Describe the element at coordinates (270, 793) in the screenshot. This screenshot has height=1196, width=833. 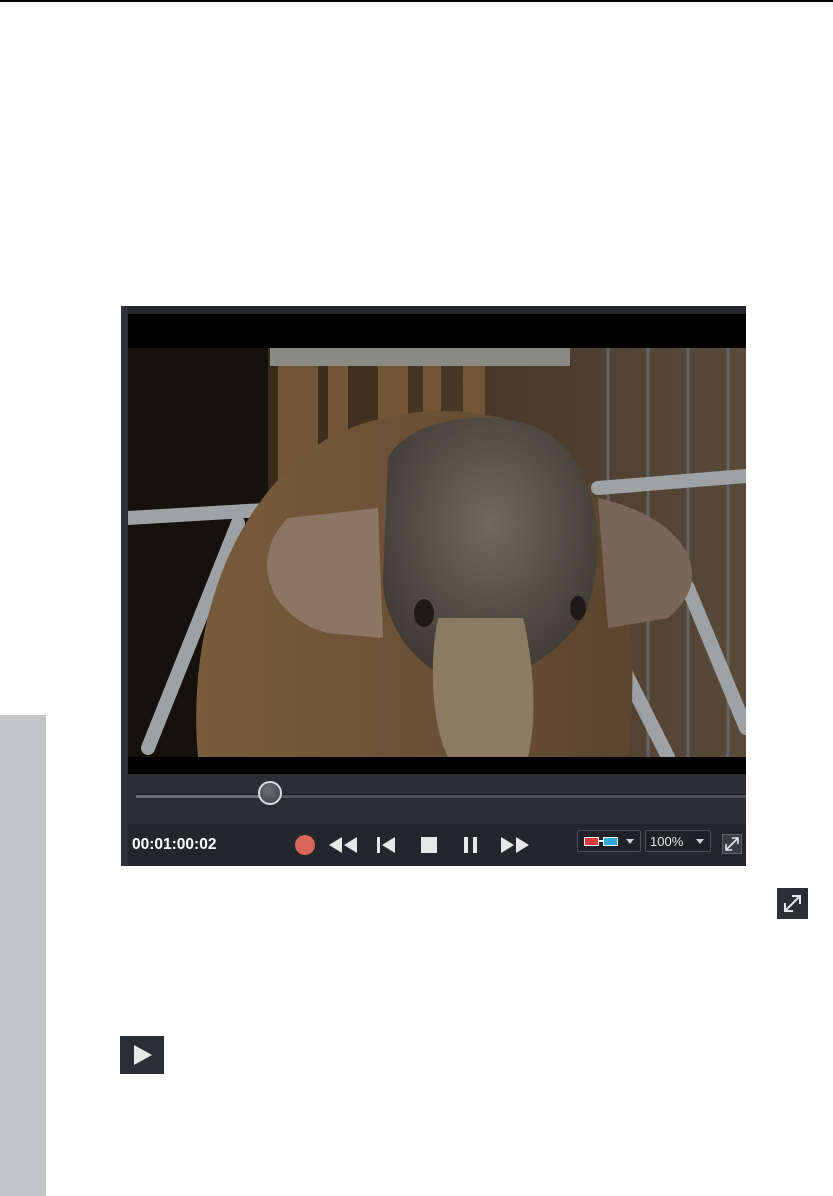
I see `playhead-handle` at that location.